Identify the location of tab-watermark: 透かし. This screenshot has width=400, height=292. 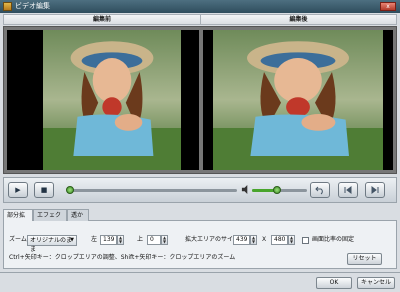
(78, 219).